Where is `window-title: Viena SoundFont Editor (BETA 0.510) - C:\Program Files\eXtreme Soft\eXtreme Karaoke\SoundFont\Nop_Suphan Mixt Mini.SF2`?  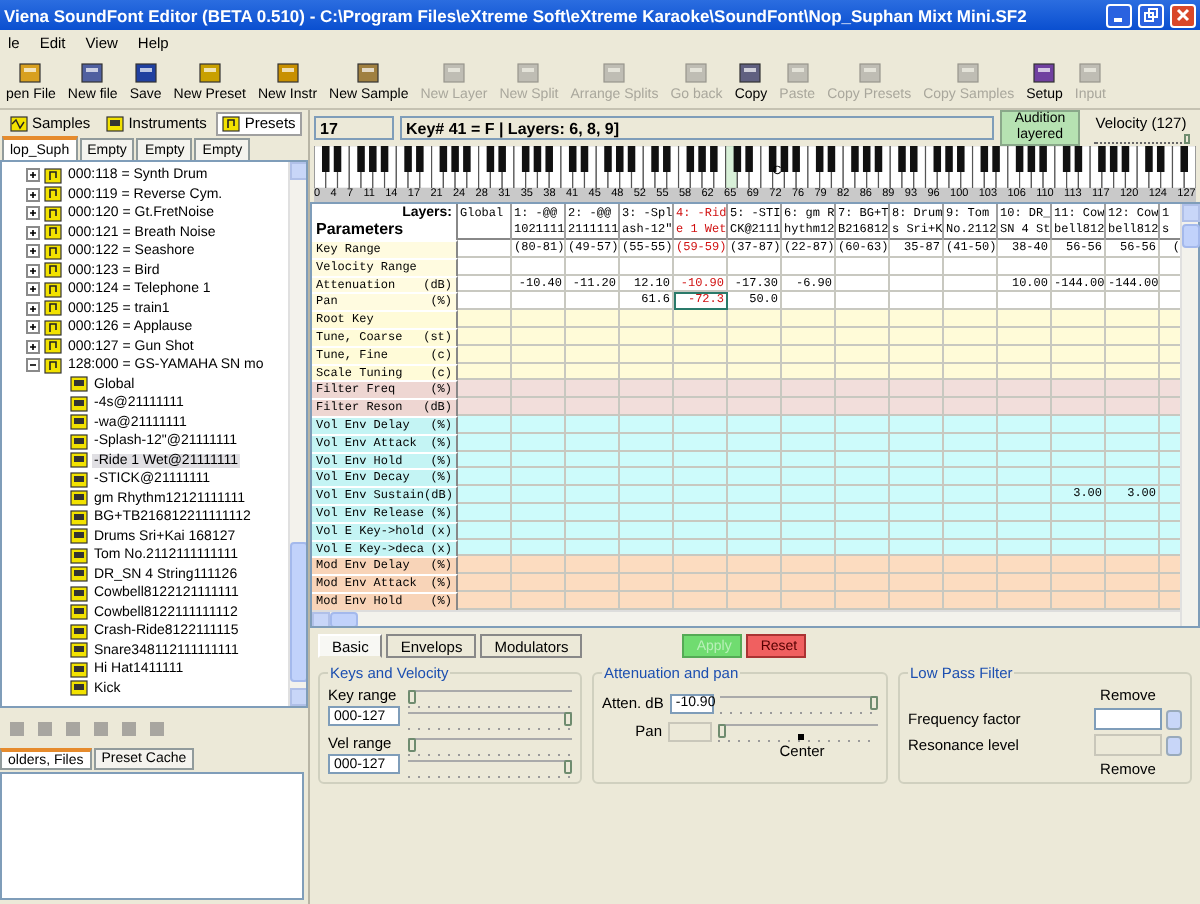
window-title: Viena SoundFont Editor (BETA 0.510) - C:\Program Files\eXtreme Soft\eXtreme Karaoke\SoundFont\Nop_Suphan Mixt Mini.SF2 is located at coordinates (516, 15).